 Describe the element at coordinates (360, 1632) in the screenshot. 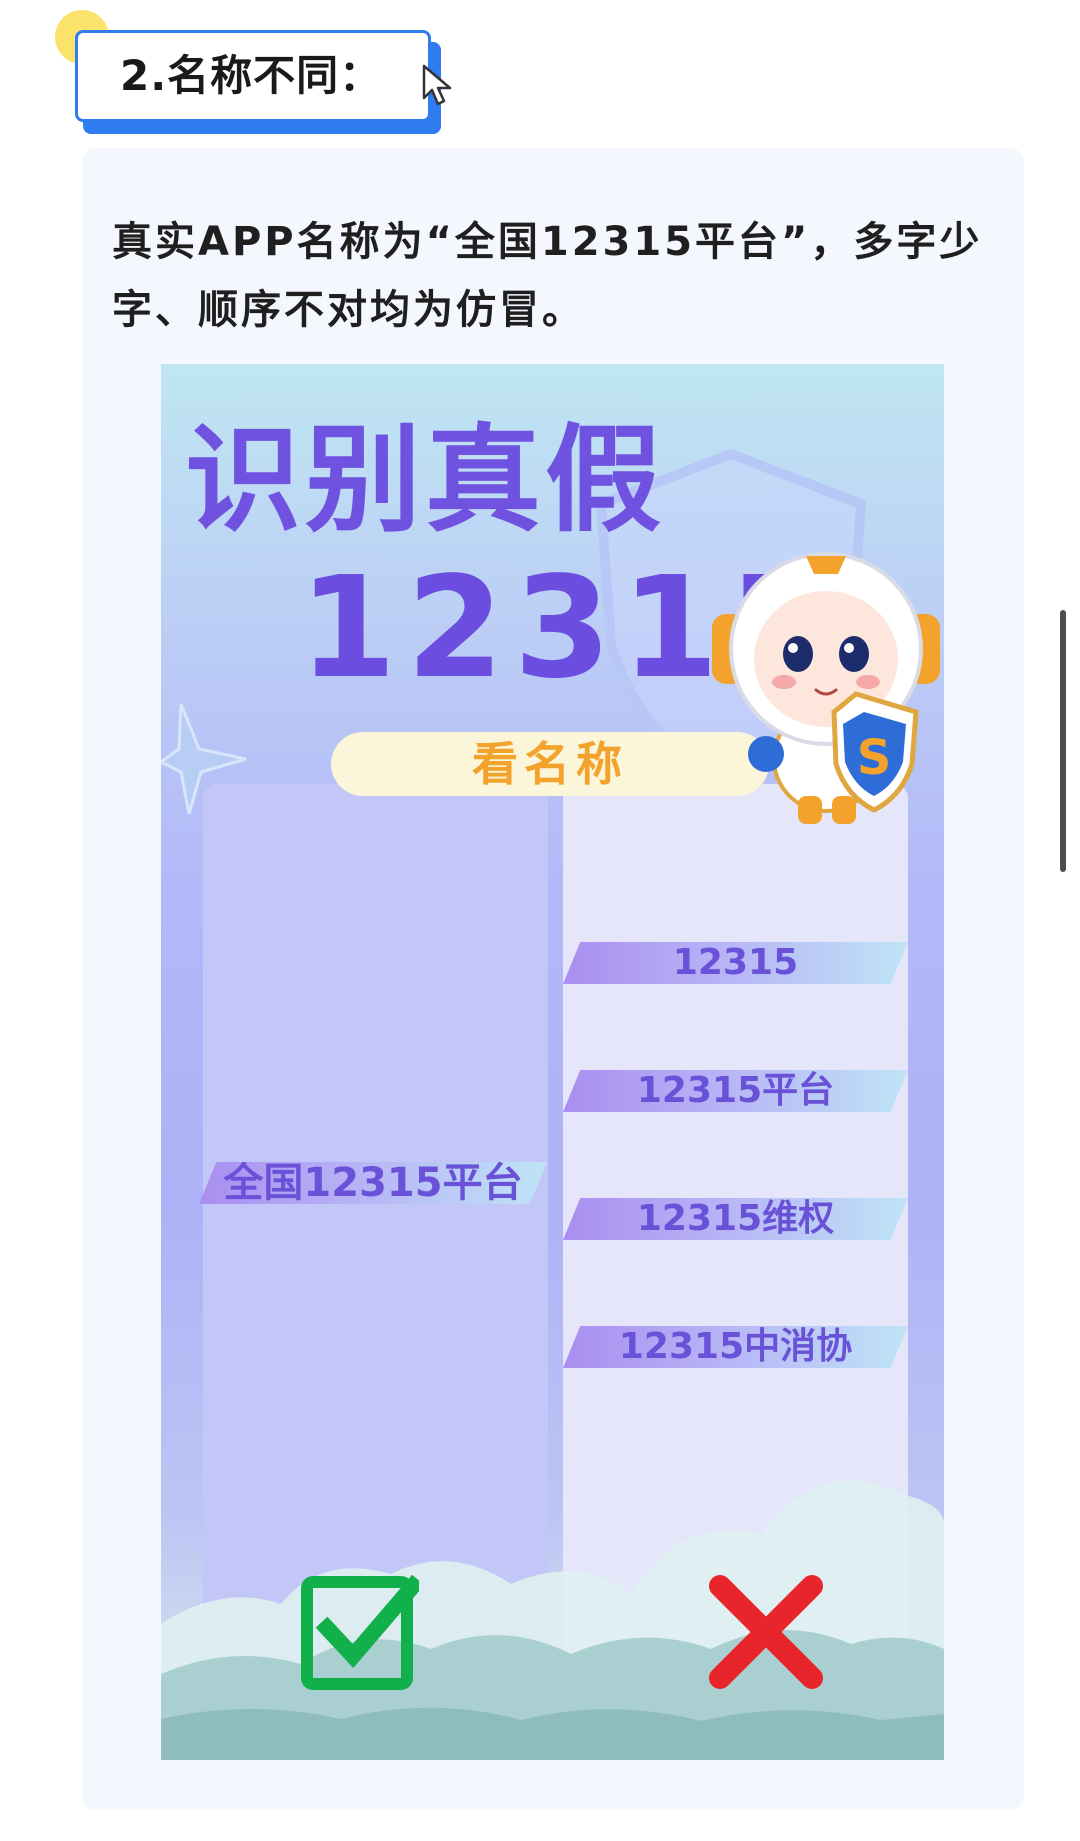

I see `check-icon` at that location.